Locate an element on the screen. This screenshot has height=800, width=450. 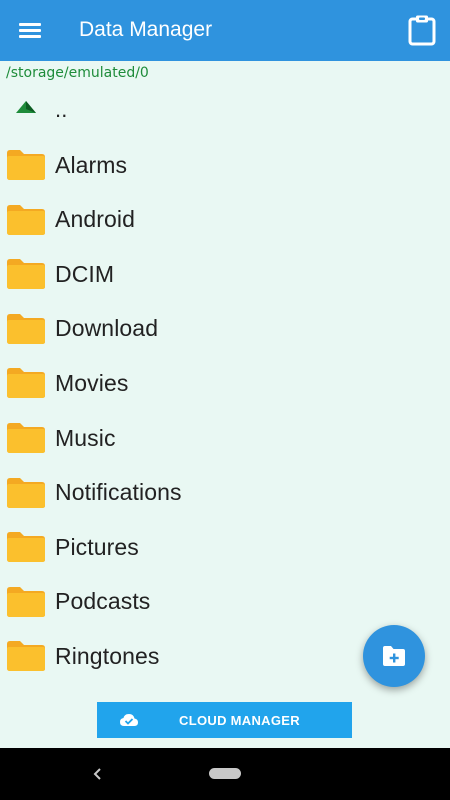
folder-label: Android is located at coordinates (95, 219).